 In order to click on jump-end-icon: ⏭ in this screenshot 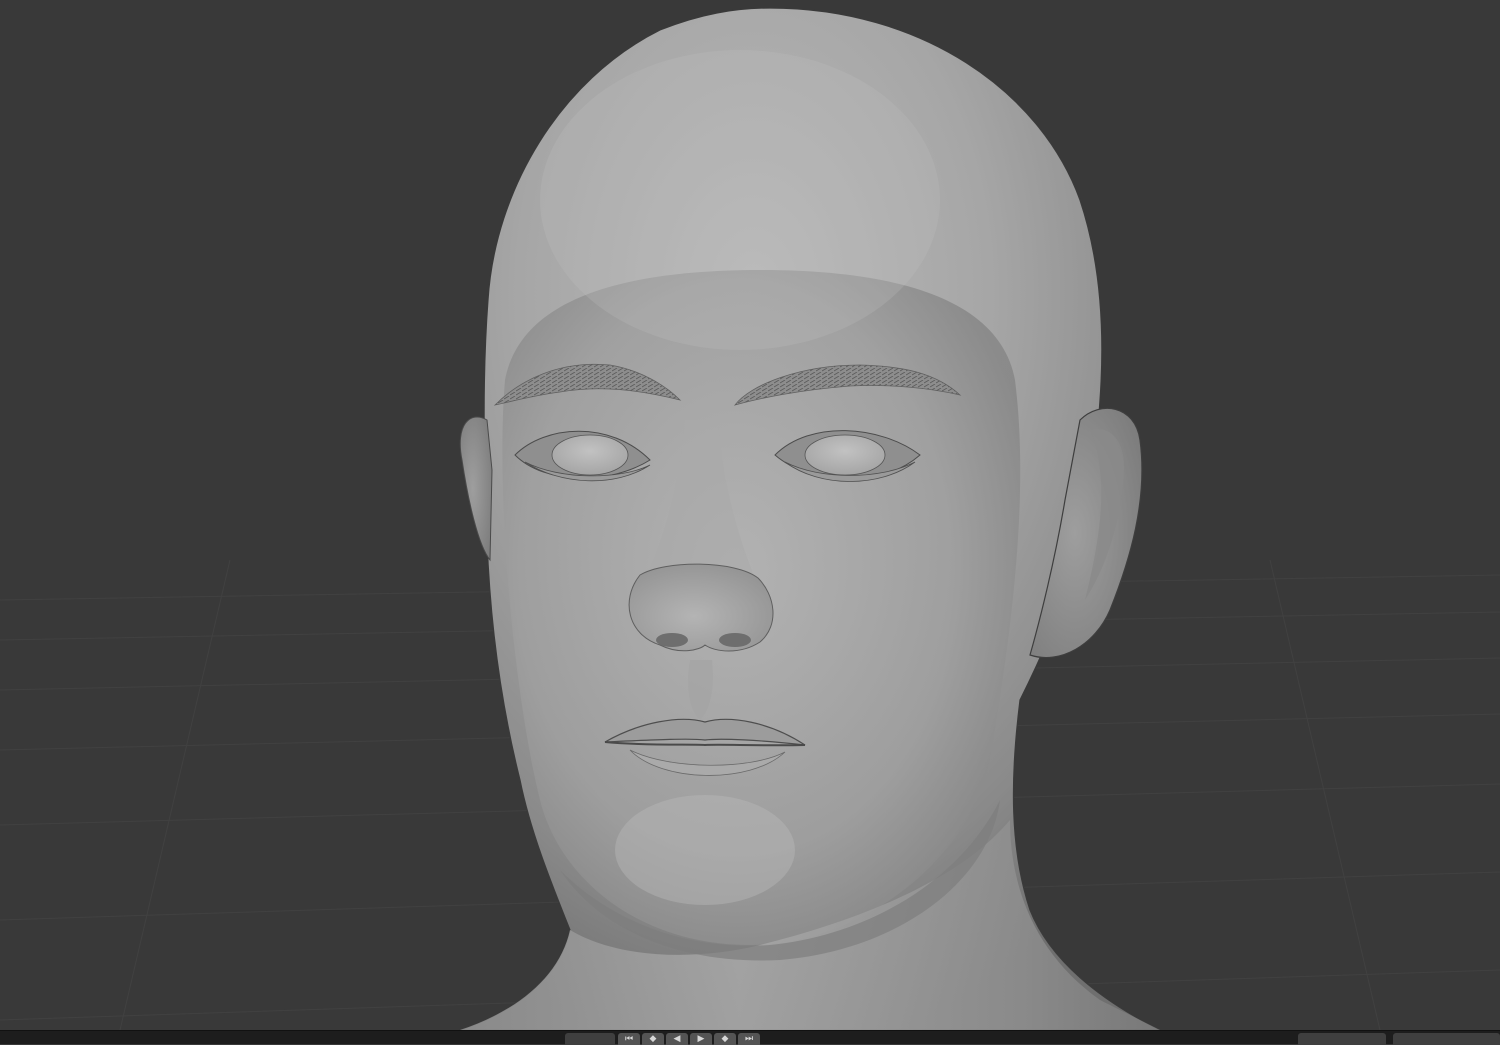, I will do `click(749, 1039)`.